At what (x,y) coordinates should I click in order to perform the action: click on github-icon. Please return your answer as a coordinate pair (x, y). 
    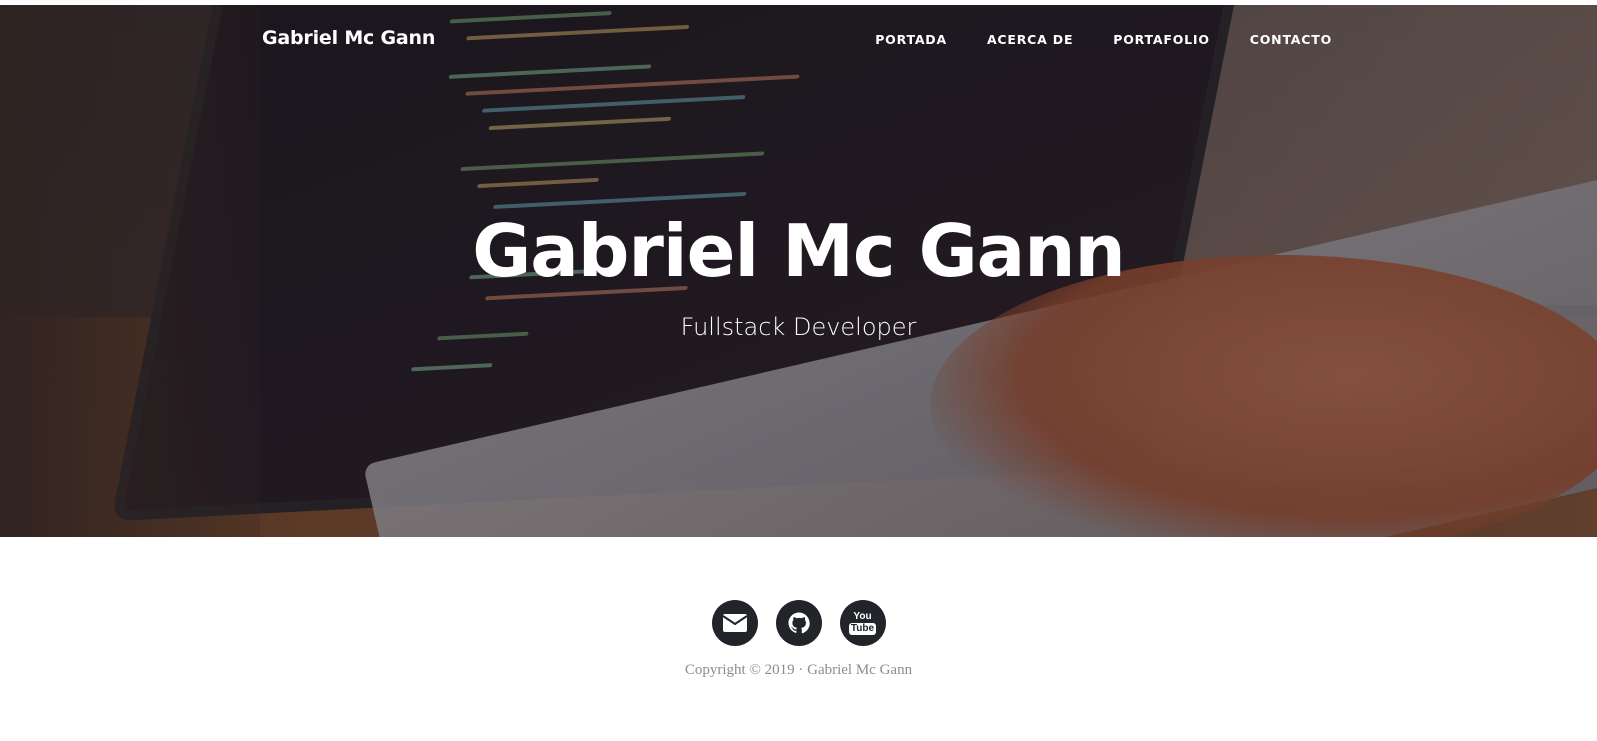
    Looking at the image, I should click on (799, 623).